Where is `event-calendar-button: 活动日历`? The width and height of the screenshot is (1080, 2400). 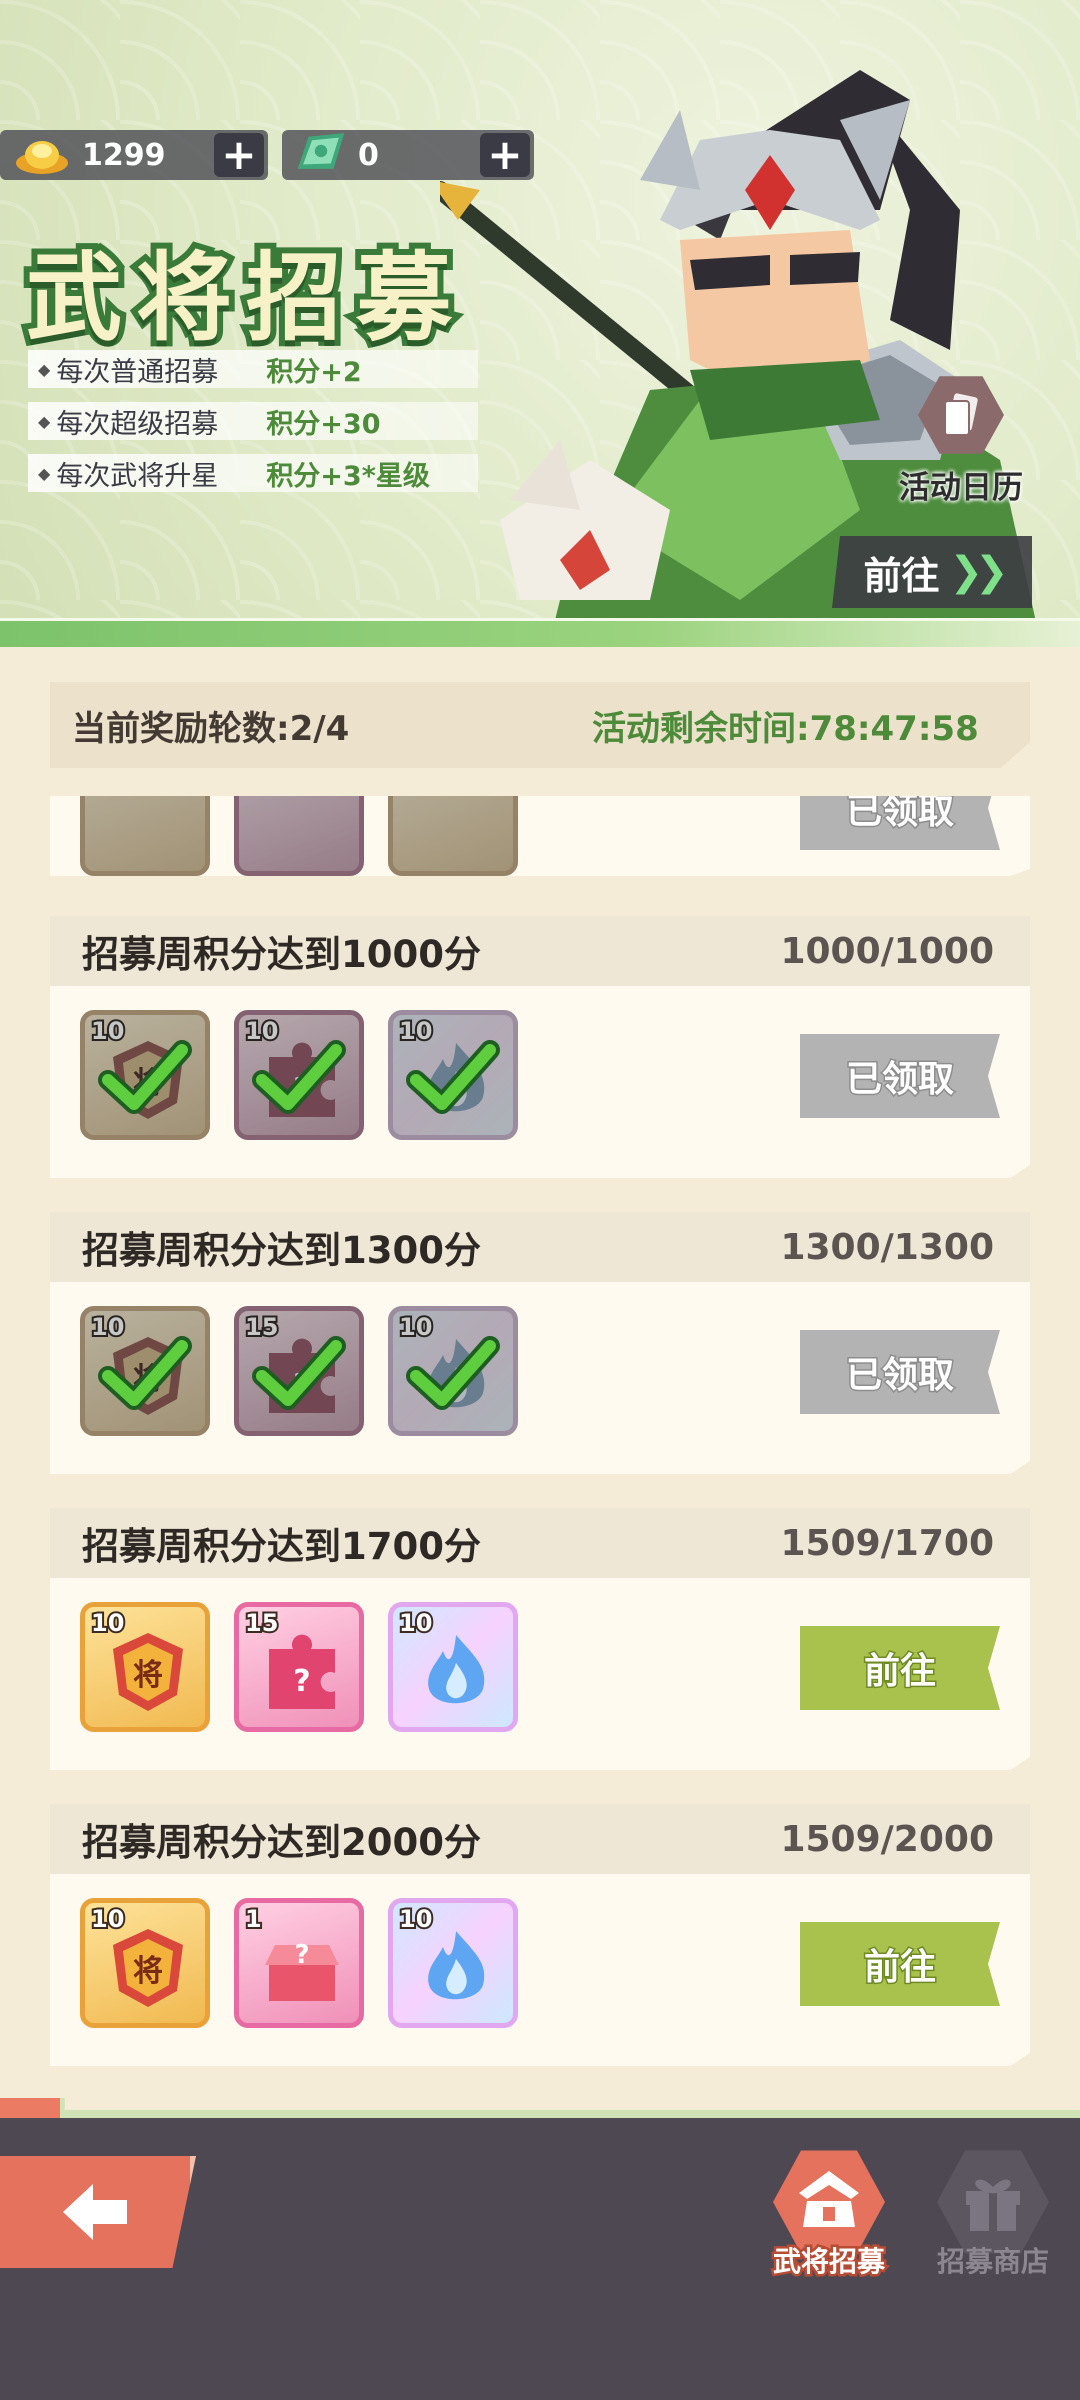
event-calendar-button: 活动日历 is located at coordinates (961, 442).